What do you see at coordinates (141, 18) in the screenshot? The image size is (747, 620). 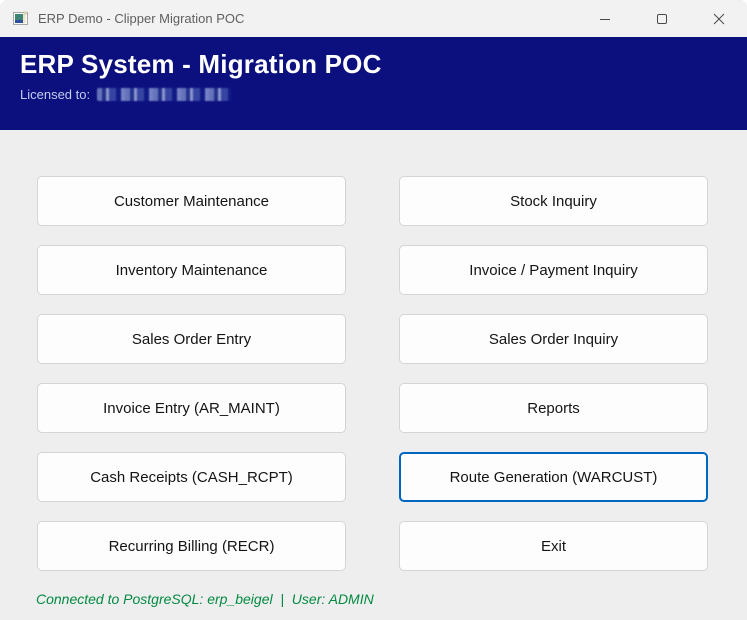 I see `window-title: ERP Demo - Clipper Migration POC` at bounding box center [141, 18].